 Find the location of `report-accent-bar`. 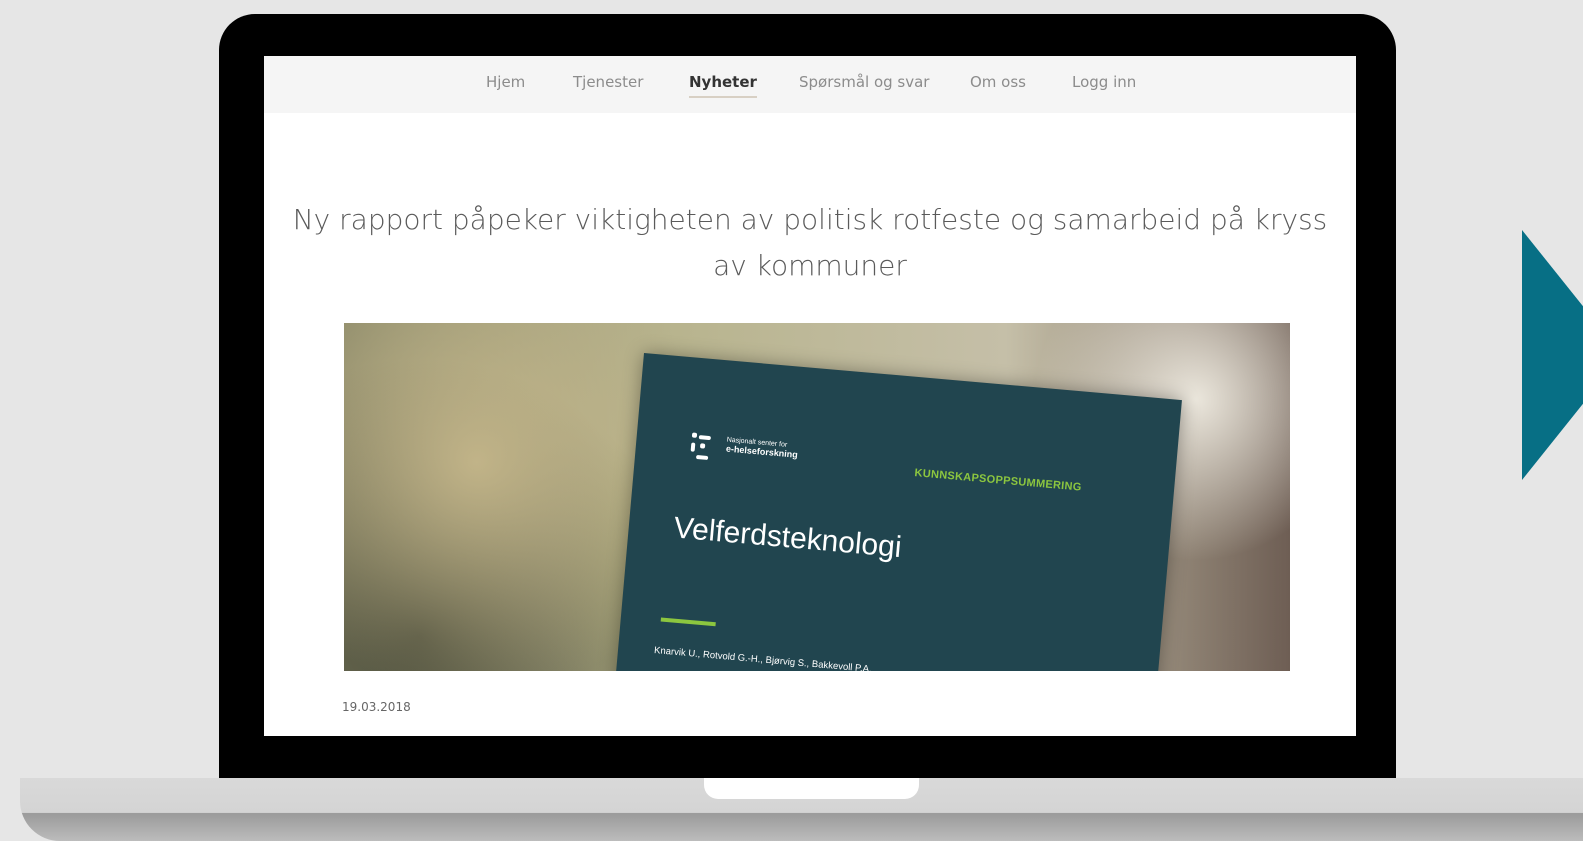

report-accent-bar is located at coordinates (688, 622).